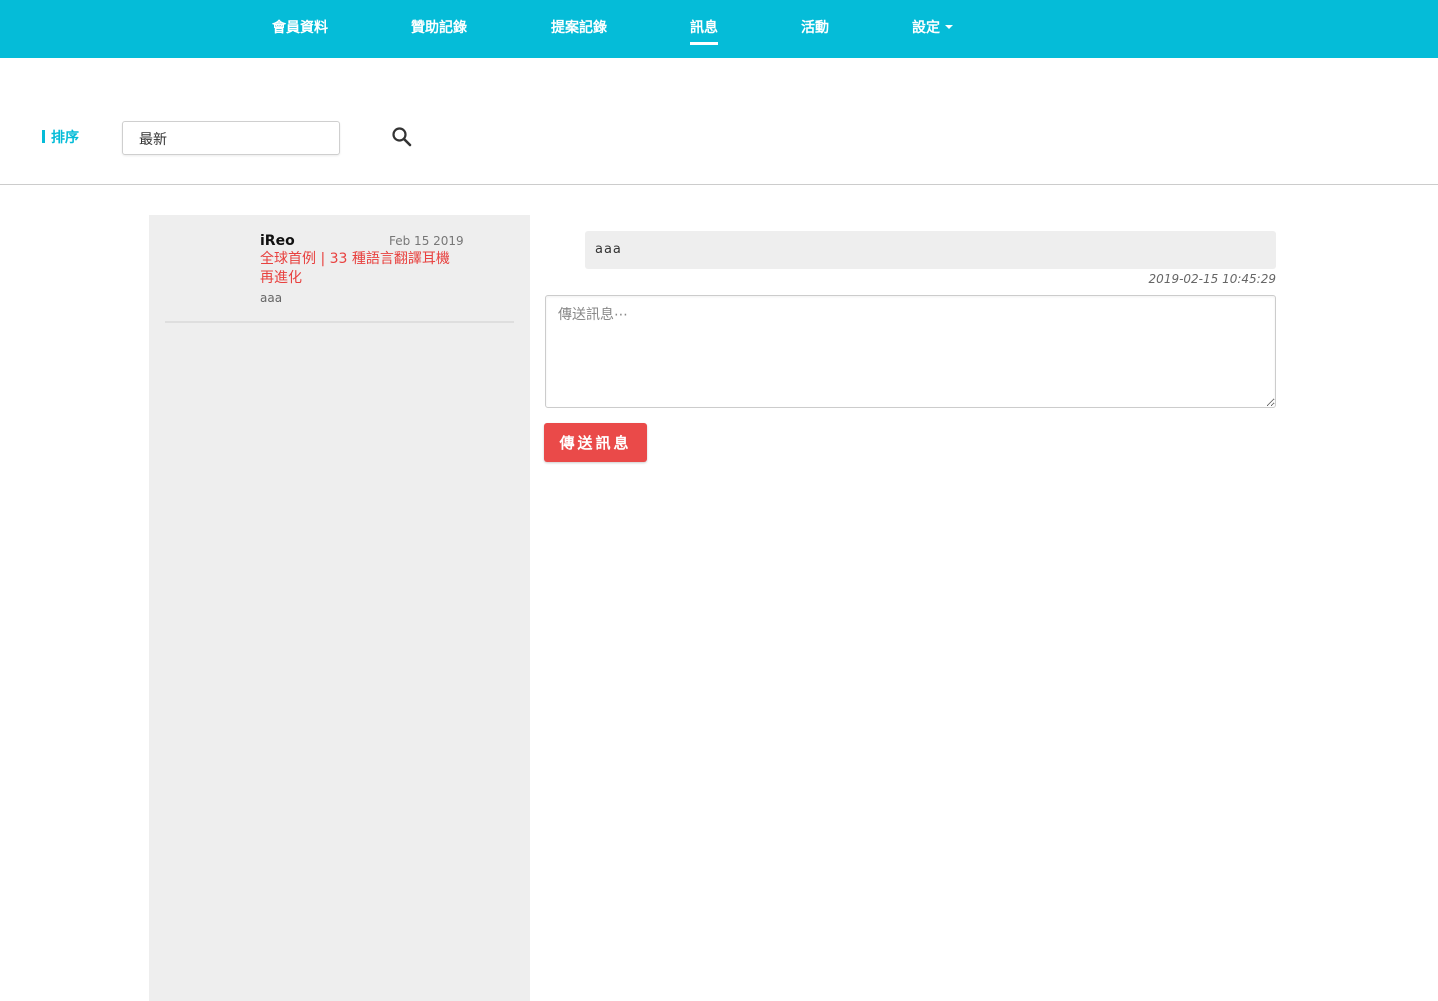 The image size is (1438, 1001). Describe the element at coordinates (719, 29) in the screenshot. I see `top-navigation: 會員資料 贊助記錄 提案記錄 訊息 活動 設定` at that location.